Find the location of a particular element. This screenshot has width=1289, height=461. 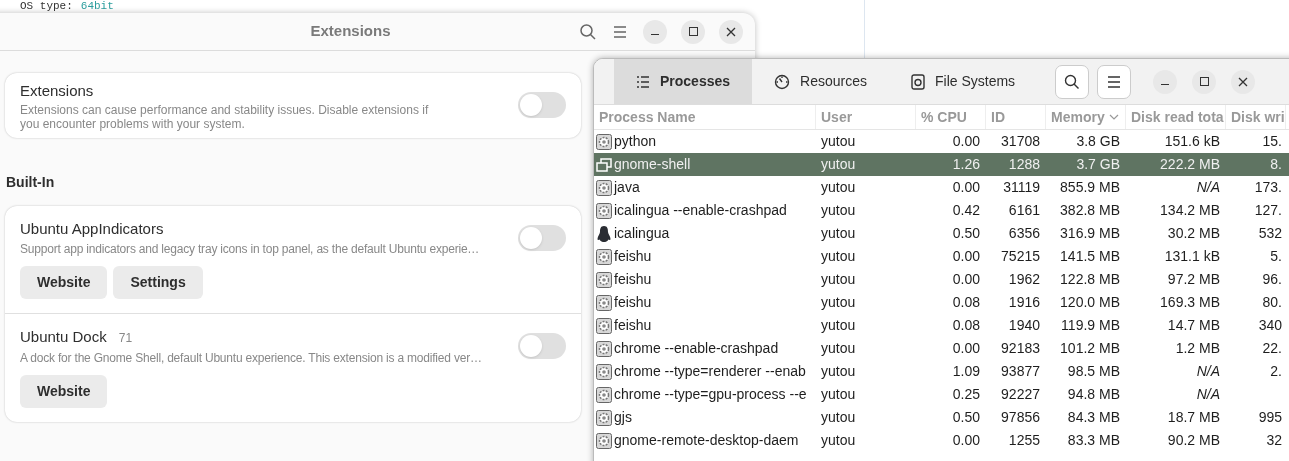

process-row: gnome-shell yutou 1.26 1288 3.7 GB 222.2 MB 8. is located at coordinates (941, 164).